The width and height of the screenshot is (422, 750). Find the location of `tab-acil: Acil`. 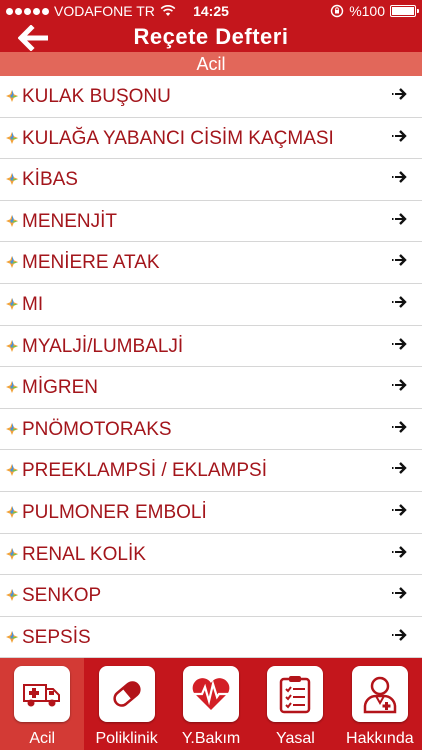

tab-acil: Acil is located at coordinates (42, 704).